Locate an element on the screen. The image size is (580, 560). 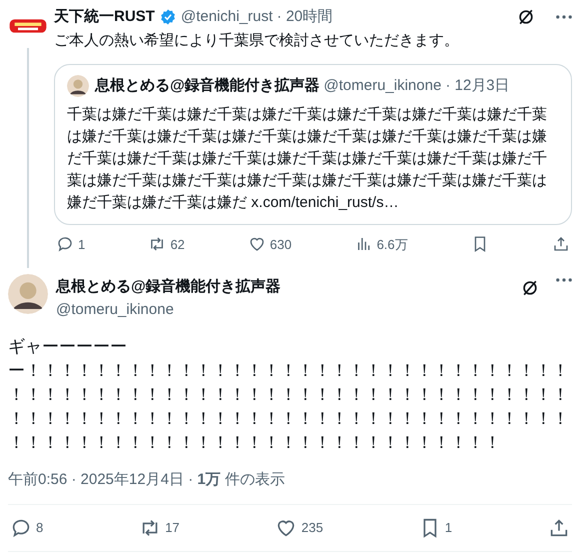
reply-button: 8 is located at coordinates (27, 527).